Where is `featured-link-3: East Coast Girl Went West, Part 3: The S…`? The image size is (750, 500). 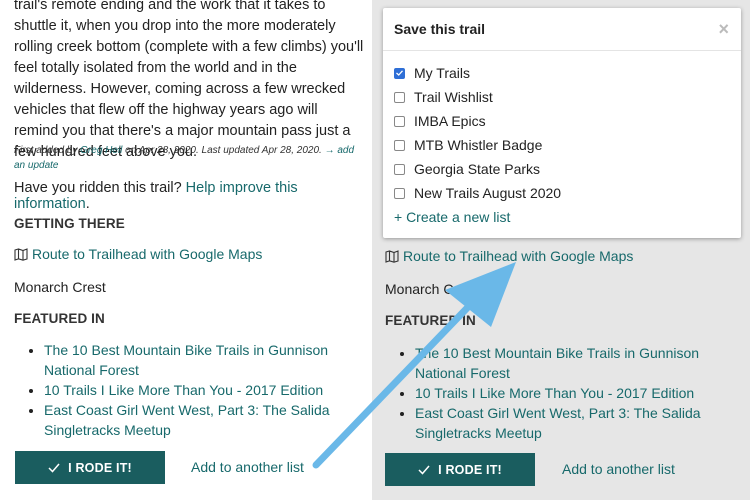 featured-link-3: East Coast Girl Went West, Part 3: The S… is located at coordinates (187, 420).